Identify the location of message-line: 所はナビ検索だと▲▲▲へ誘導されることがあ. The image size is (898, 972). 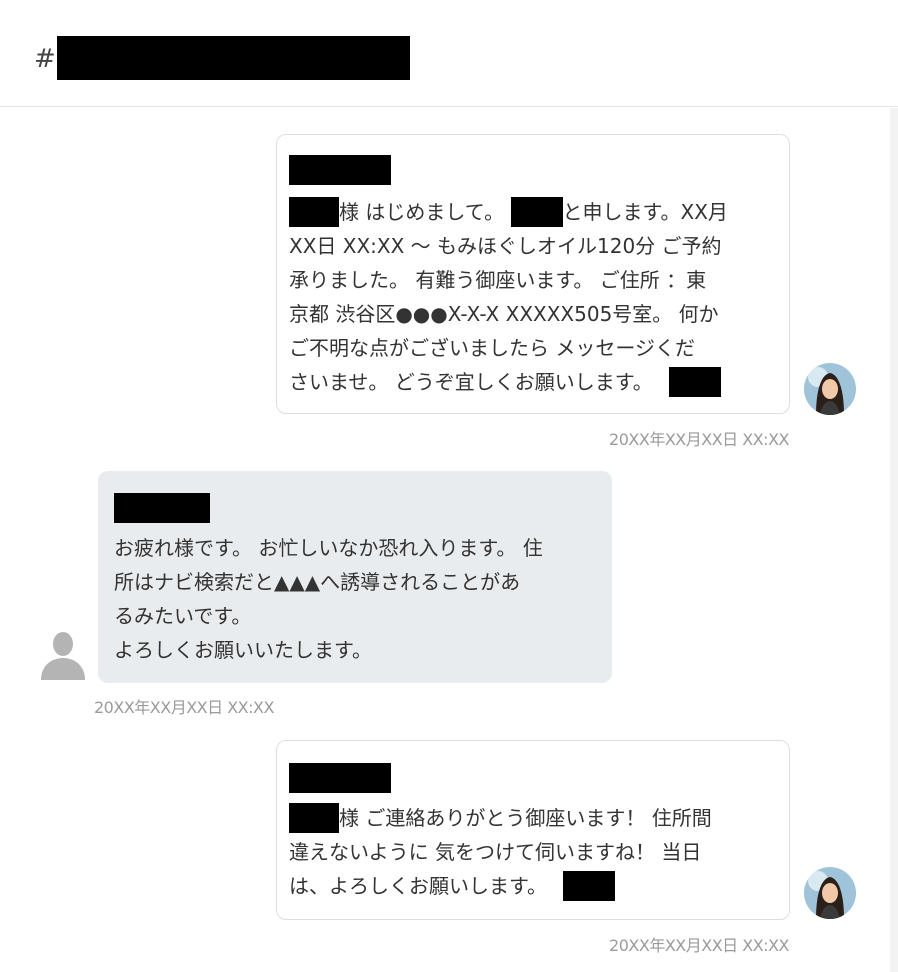
(317, 582).